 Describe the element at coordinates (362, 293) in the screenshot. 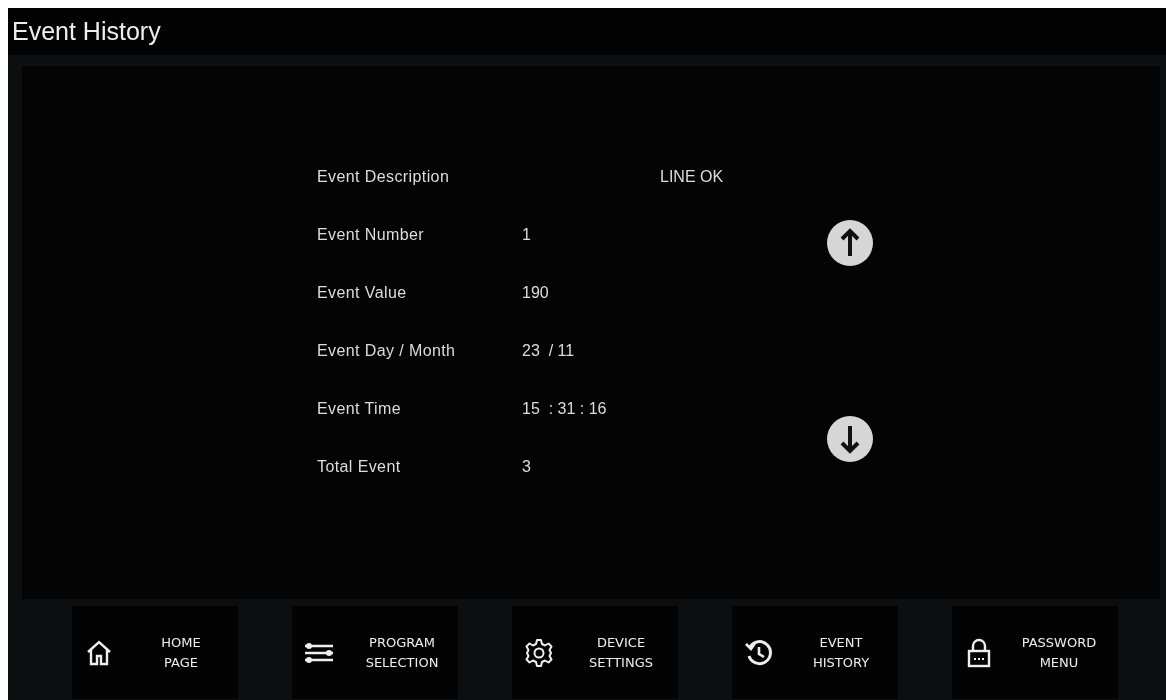

I see `field-label: Event Value` at that location.